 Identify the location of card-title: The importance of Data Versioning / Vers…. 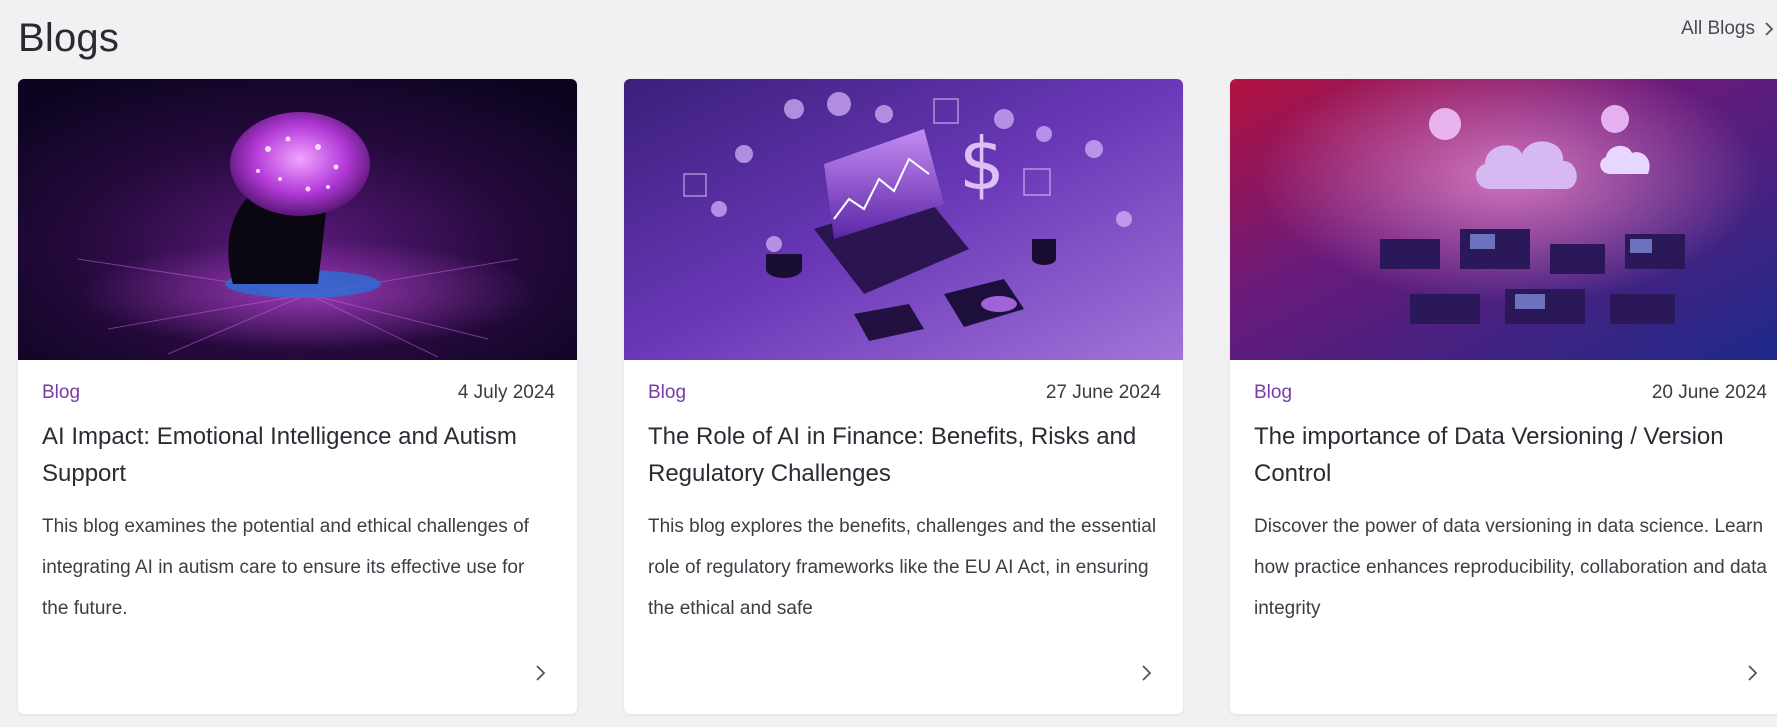
(1510, 455).